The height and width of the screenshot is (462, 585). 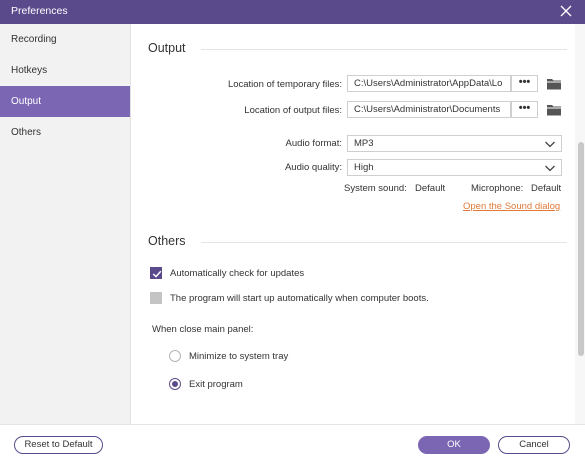 What do you see at coordinates (65, 132) in the screenshot?
I see `sidebar-item-others: Others` at bounding box center [65, 132].